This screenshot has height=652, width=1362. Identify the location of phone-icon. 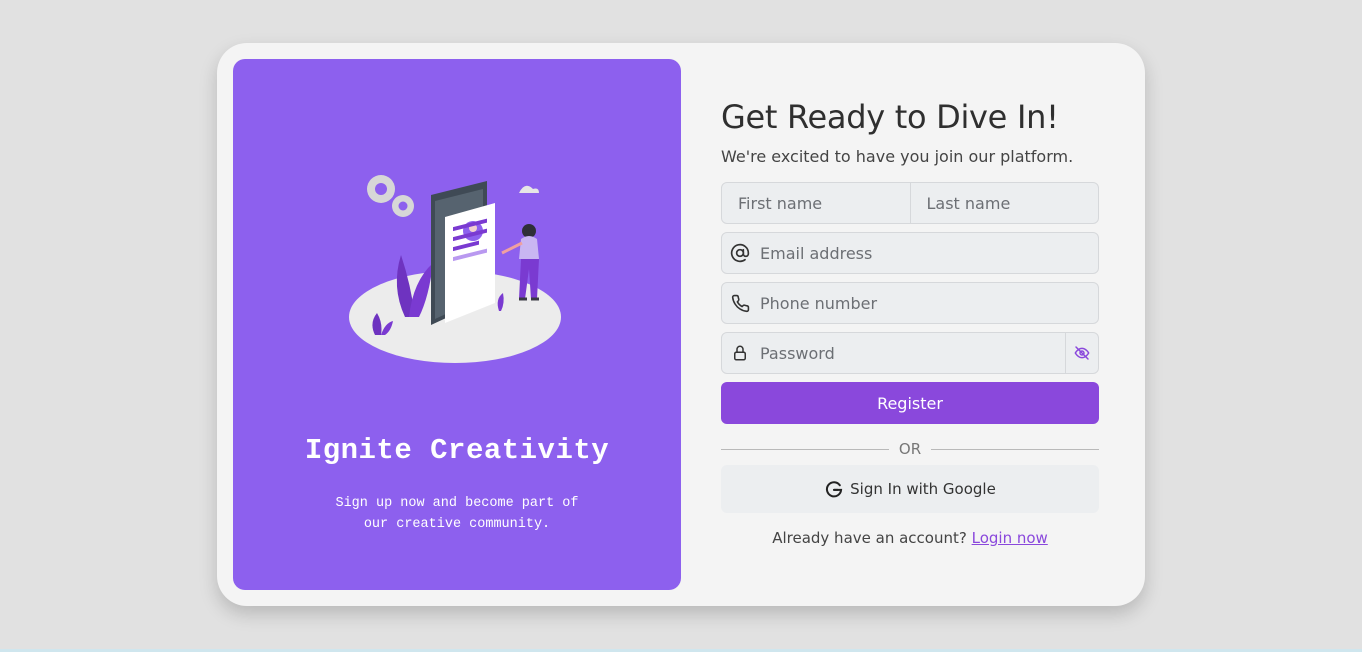
(740, 303).